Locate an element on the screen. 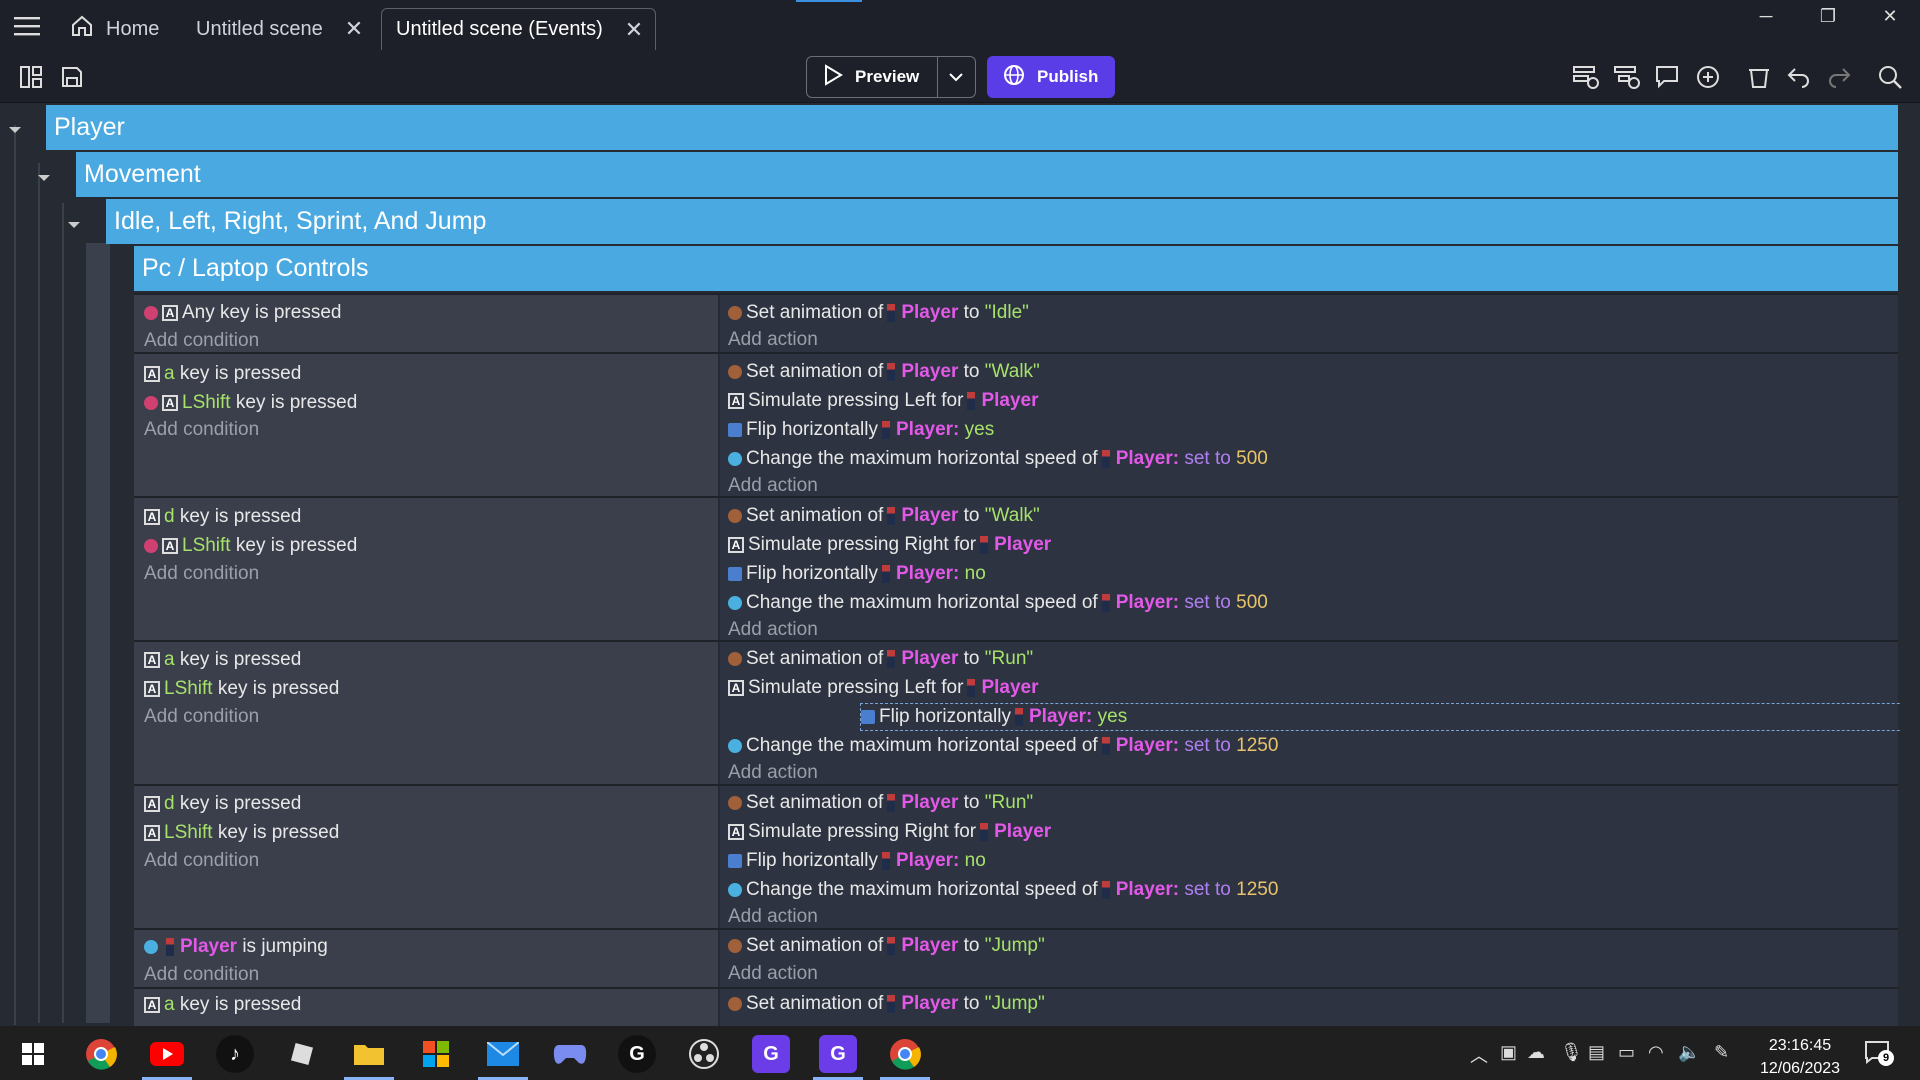  cloud-icon: ☁ is located at coordinates (1536, 1052).